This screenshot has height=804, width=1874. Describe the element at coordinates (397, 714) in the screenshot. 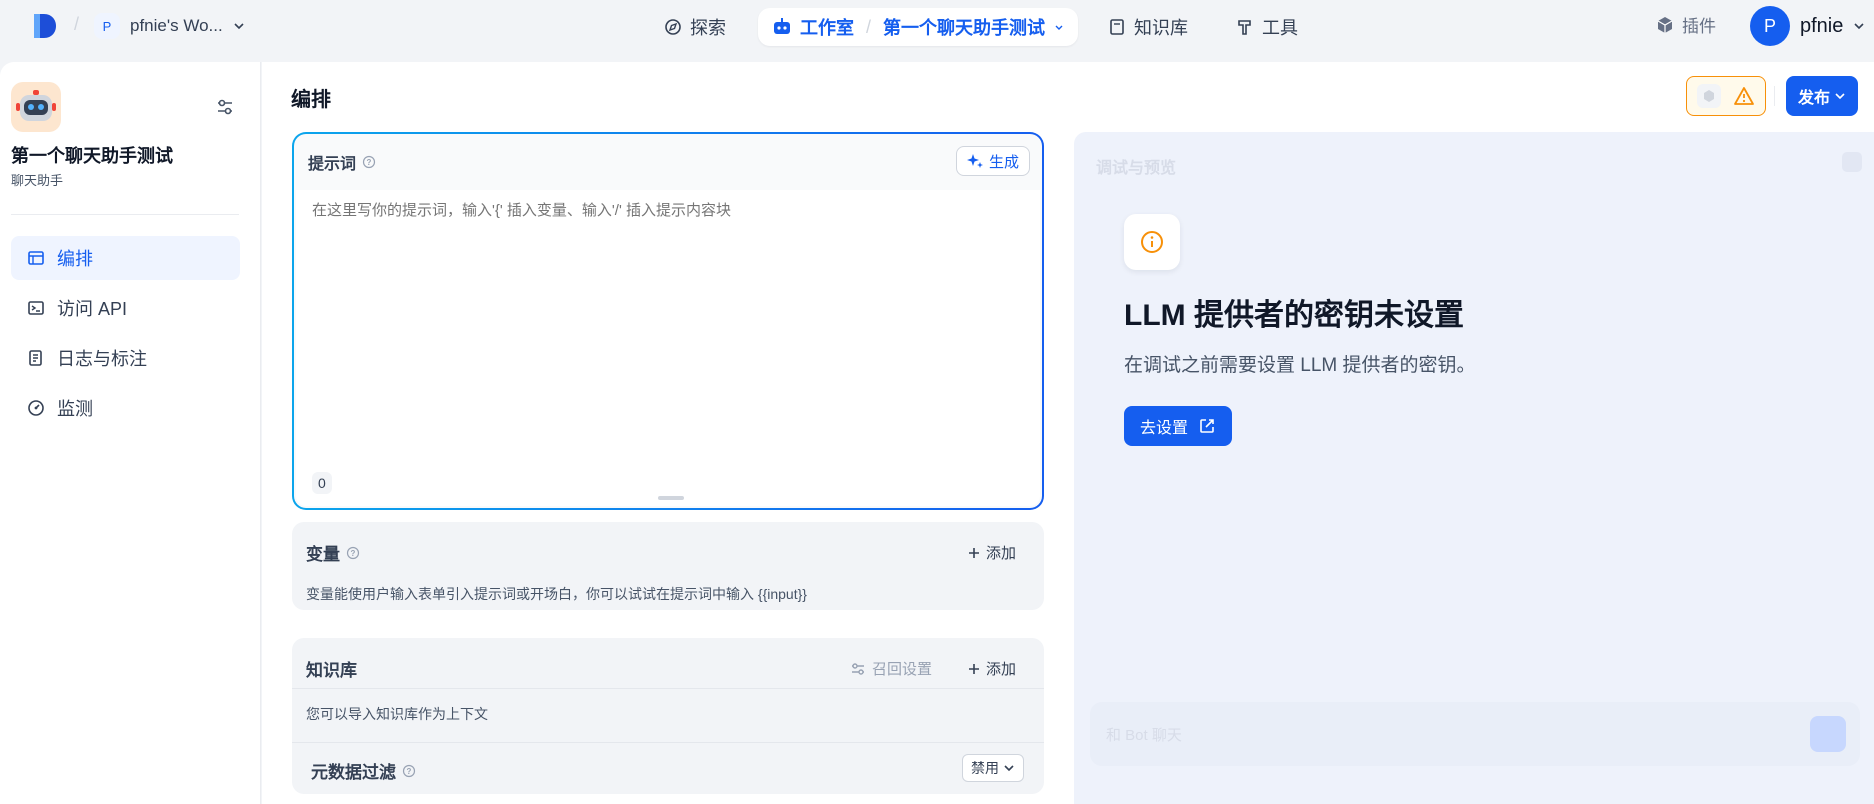

I see `knowledge-description: 您可以导入知识库作为上下文` at that location.